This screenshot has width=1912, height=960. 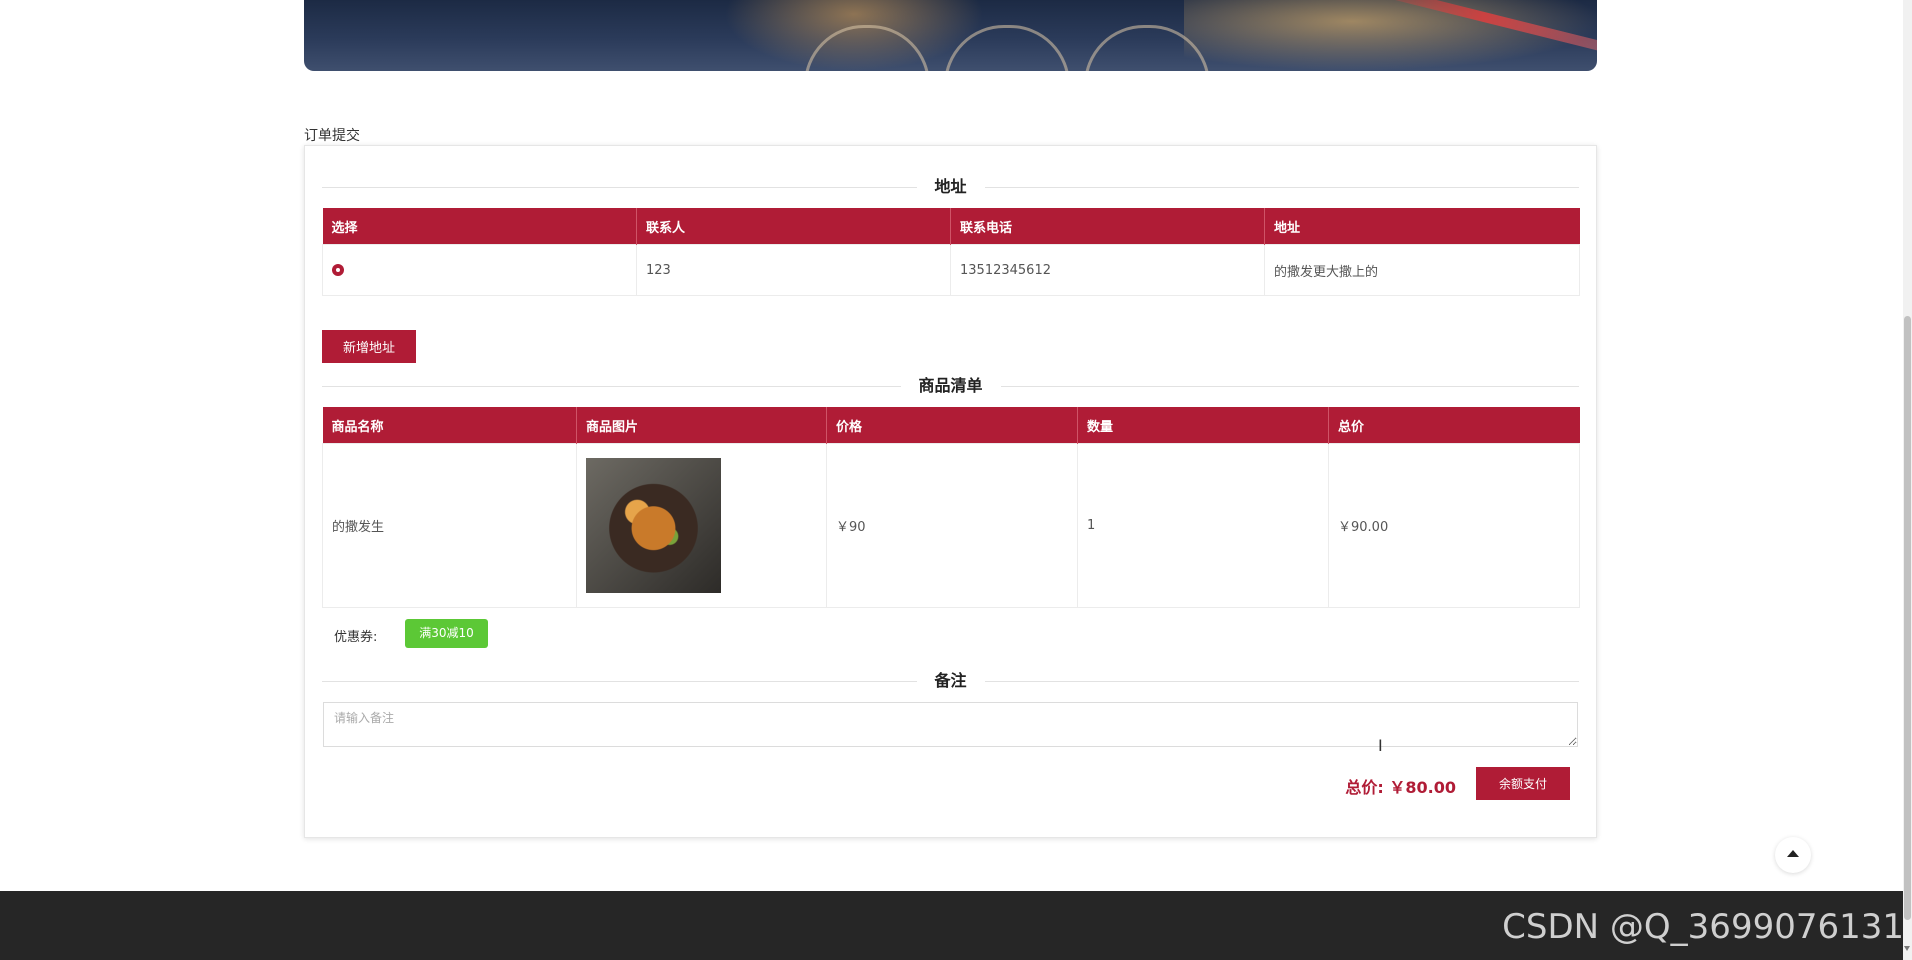 What do you see at coordinates (793, 226) in the screenshot?
I see `header-contact: 联系人` at bounding box center [793, 226].